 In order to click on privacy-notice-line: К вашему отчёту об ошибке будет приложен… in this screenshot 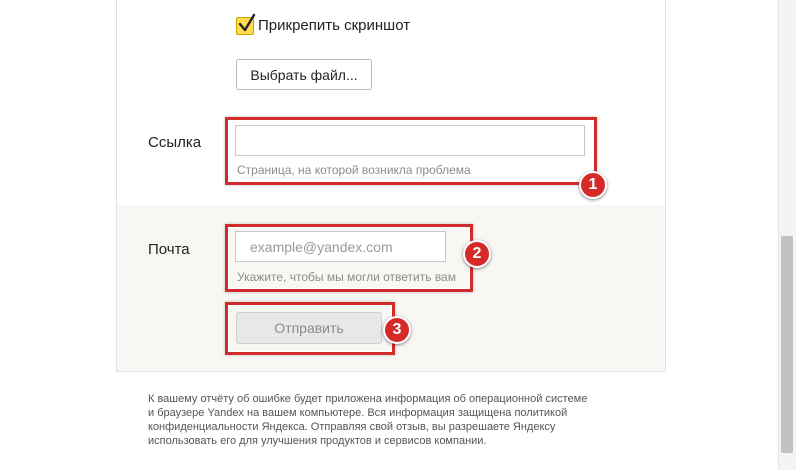, I will do `click(368, 399)`.